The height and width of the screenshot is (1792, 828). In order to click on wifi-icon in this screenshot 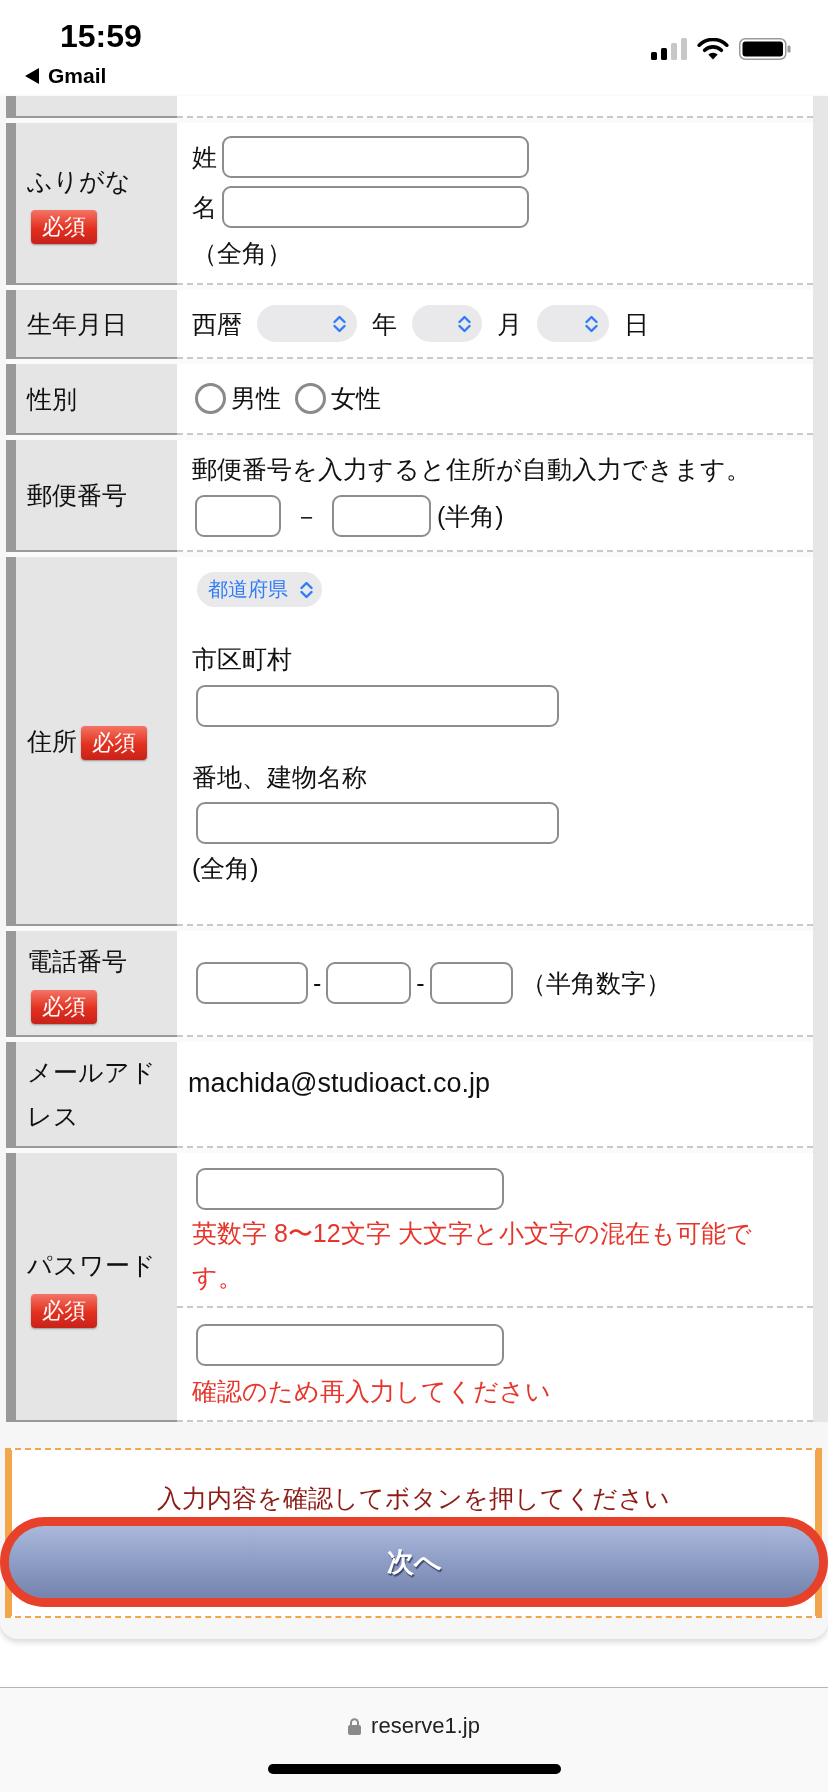, I will do `click(713, 49)`.